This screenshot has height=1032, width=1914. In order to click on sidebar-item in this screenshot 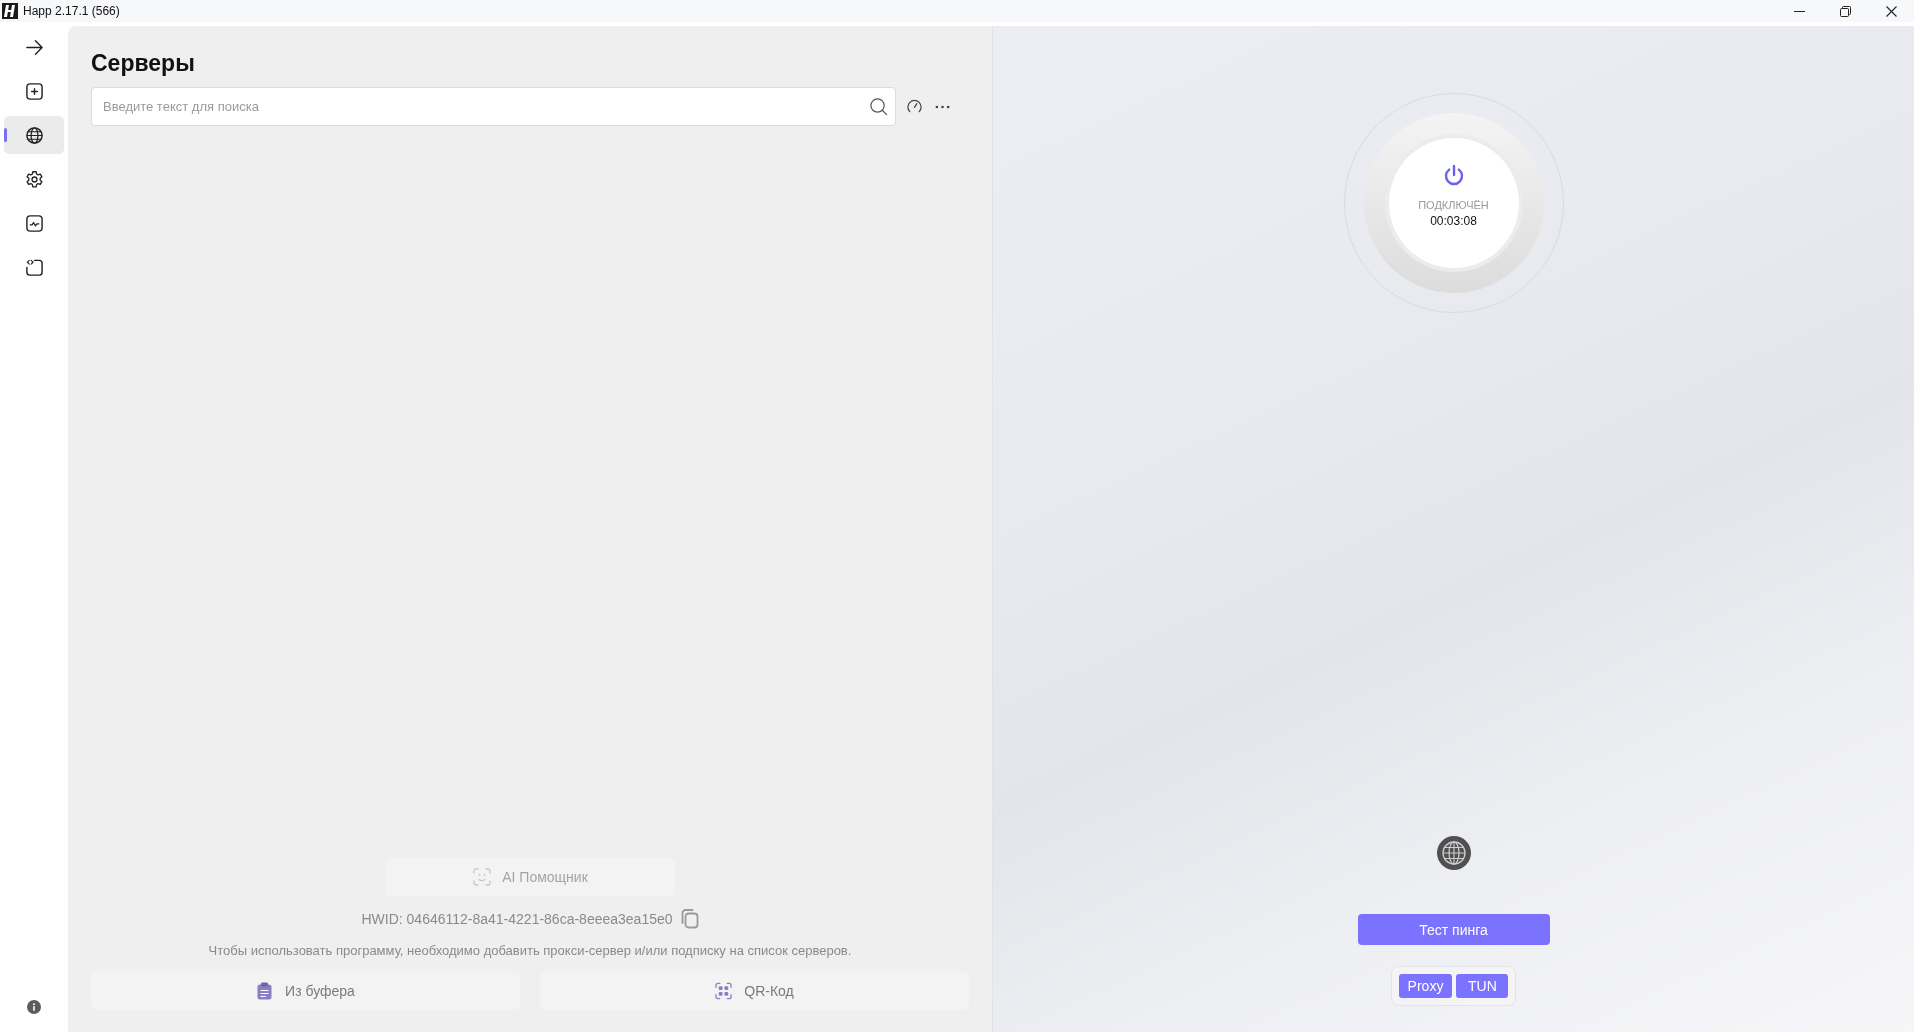, I will do `click(34, 135)`.